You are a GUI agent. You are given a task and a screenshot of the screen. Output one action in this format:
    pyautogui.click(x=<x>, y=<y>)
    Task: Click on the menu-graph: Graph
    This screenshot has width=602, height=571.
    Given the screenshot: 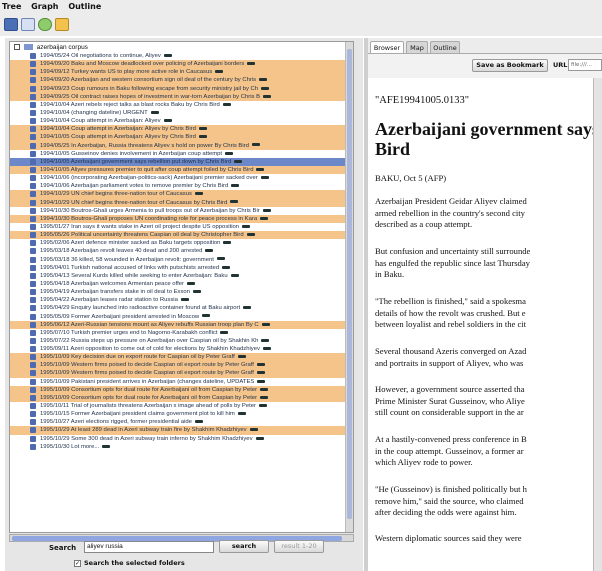 What is the action you would take?
    pyautogui.click(x=44, y=6)
    